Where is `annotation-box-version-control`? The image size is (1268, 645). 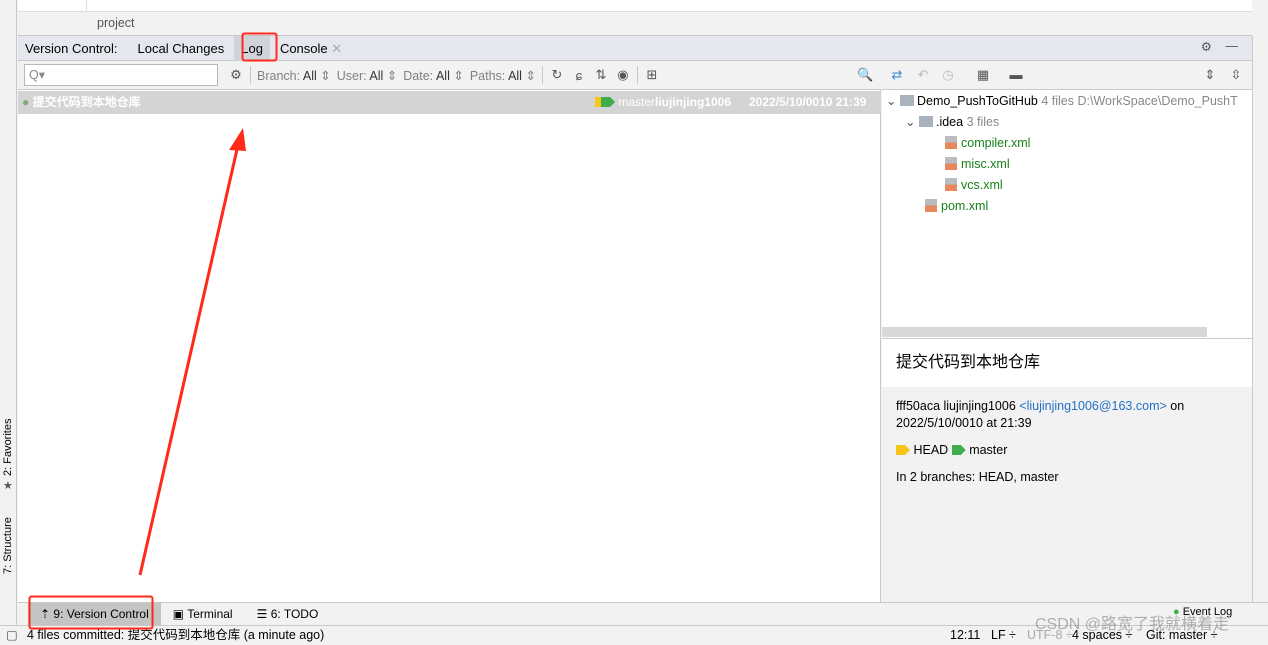 annotation-box-version-control is located at coordinates (91, 612).